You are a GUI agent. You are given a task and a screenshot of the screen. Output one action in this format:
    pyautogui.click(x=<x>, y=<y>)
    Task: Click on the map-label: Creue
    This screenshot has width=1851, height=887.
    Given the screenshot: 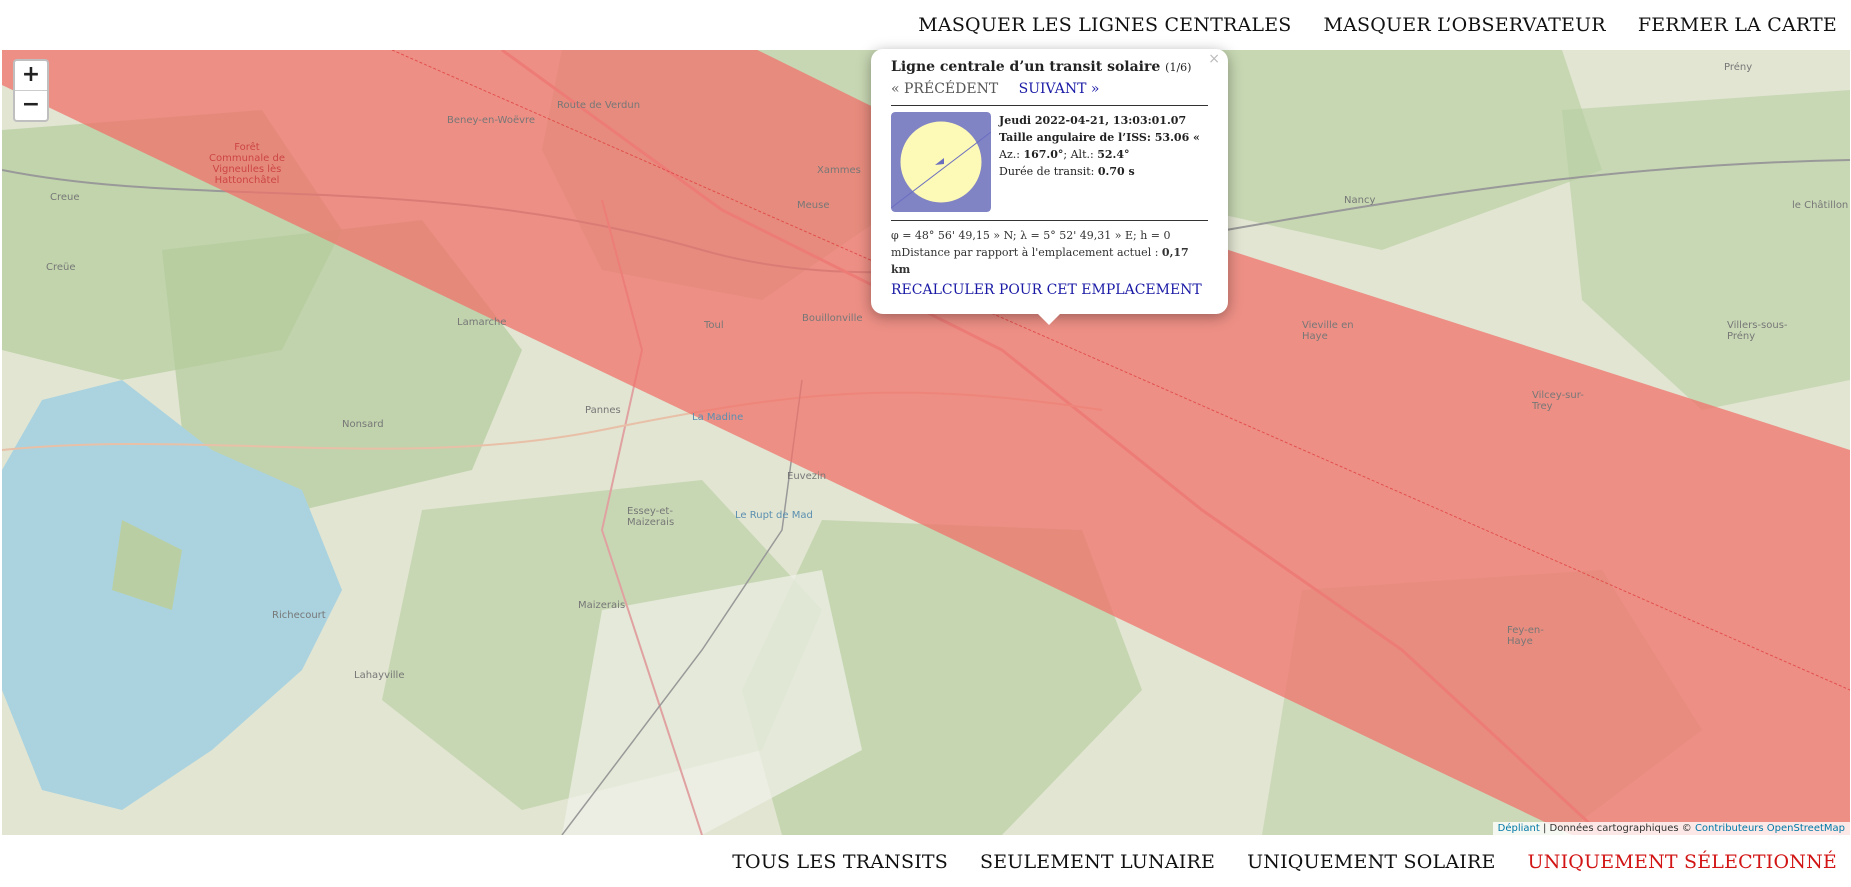 What is the action you would take?
    pyautogui.click(x=65, y=197)
    